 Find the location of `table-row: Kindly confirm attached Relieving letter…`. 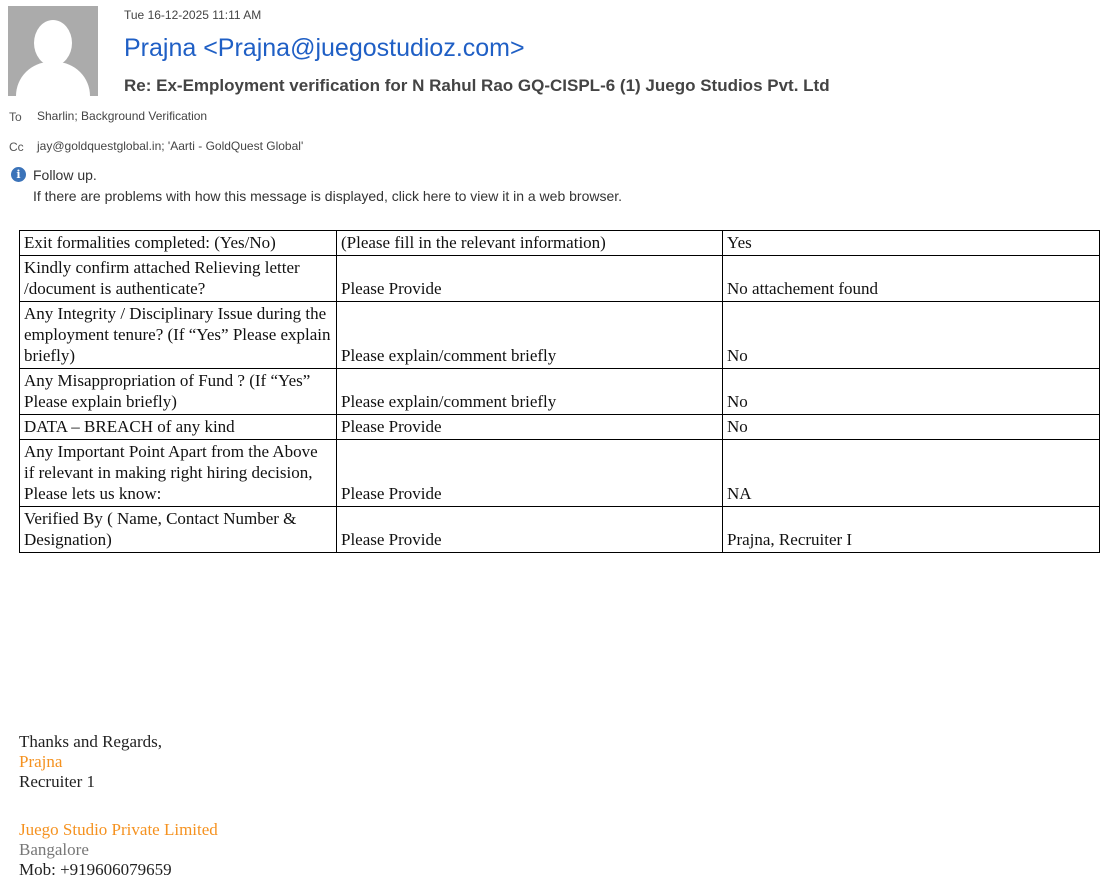

table-row: Kindly confirm attached Relieving letter… is located at coordinates (559, 278).